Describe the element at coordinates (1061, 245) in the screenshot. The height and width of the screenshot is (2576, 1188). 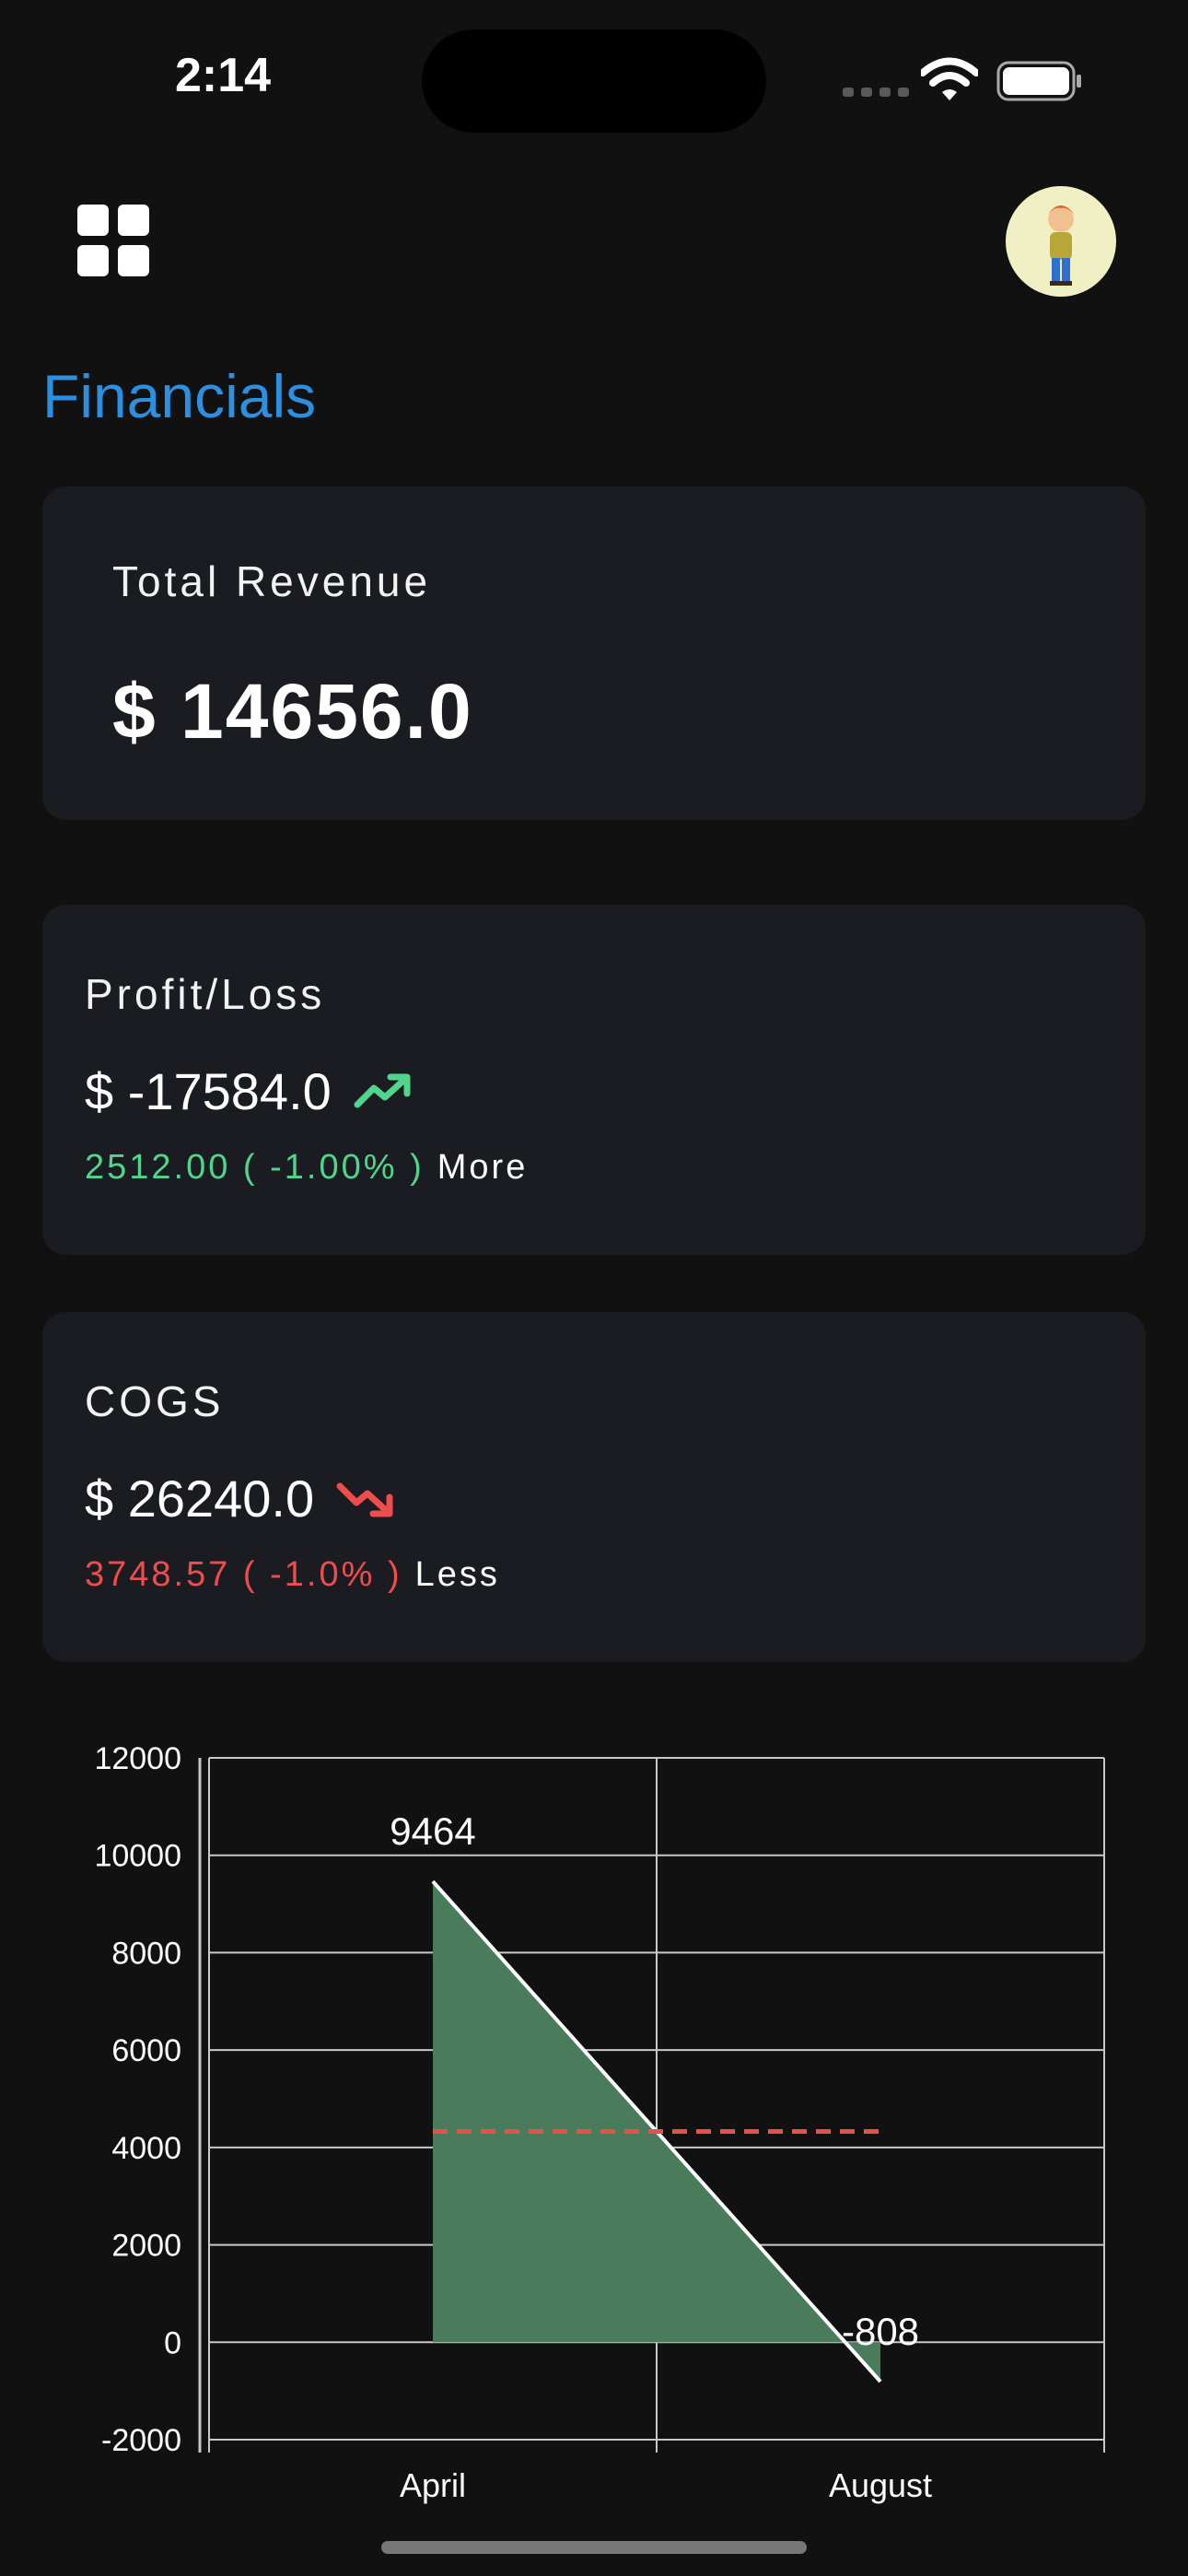
I see `user-avatar-icon` at that location.